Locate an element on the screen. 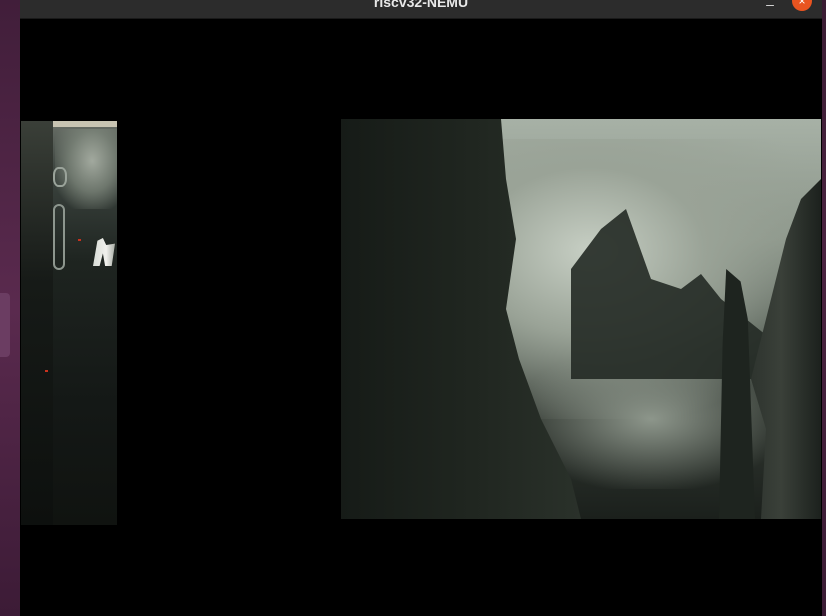 This screenshot has height=616, width=826. character-sprite is located at coordinates (104, 252).